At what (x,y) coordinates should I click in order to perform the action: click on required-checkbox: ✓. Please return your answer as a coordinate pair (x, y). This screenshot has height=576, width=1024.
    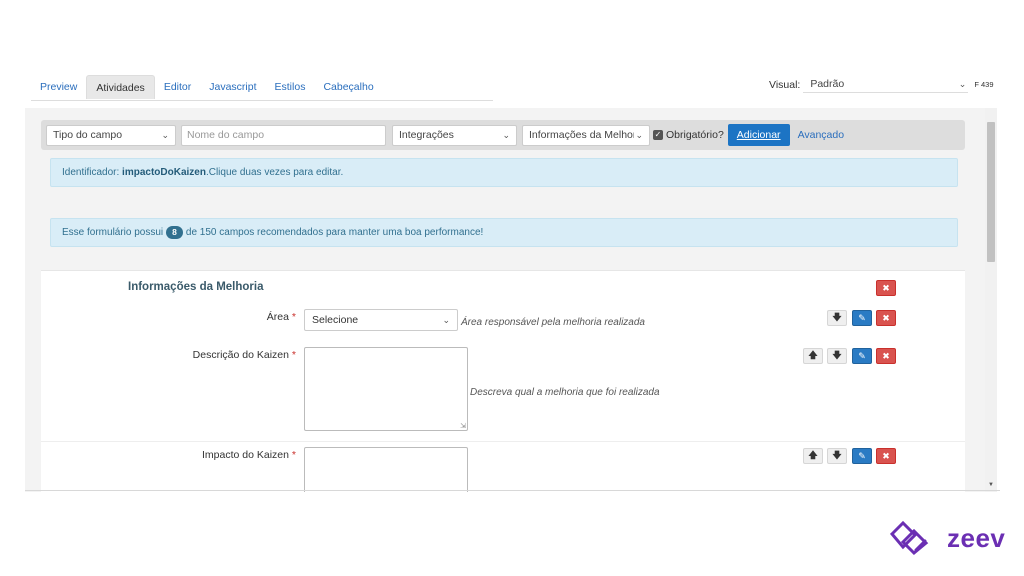
    Looking at the image, I should click on (658, 135).